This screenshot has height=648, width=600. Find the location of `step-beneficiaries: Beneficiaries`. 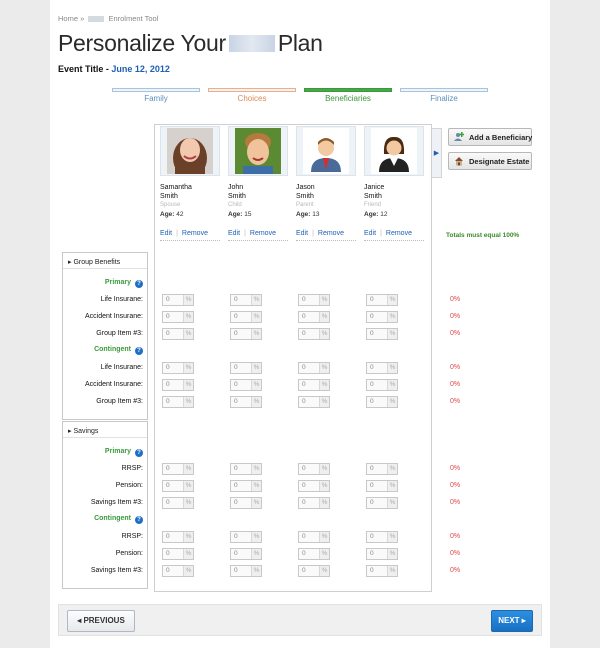

step-beneficiaries: Beneficiaries is located at coordinates (348, 95).